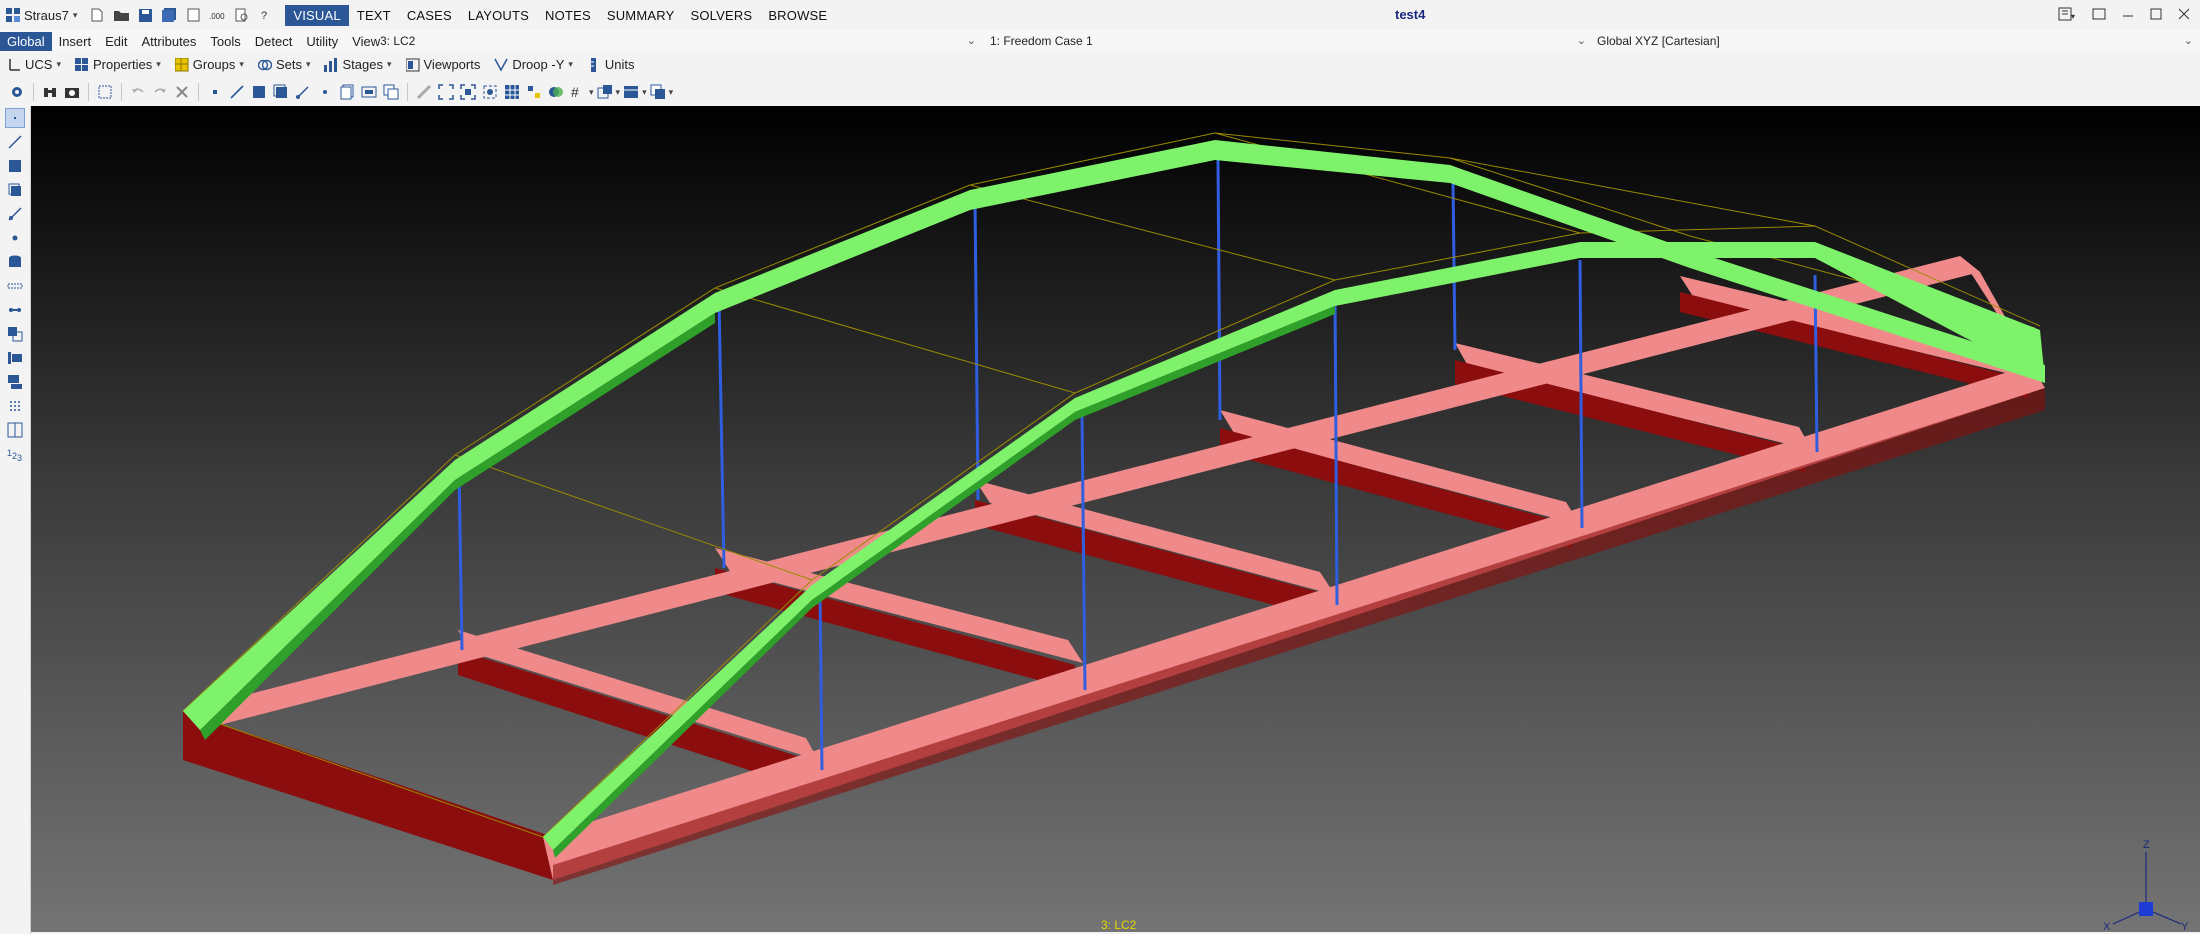 This screenshot has height=934, width=2200. What do you see at coordinates (50, 92) in the screenshot?
I see `find-binoculars-icon` at bounding box center [50, 92].